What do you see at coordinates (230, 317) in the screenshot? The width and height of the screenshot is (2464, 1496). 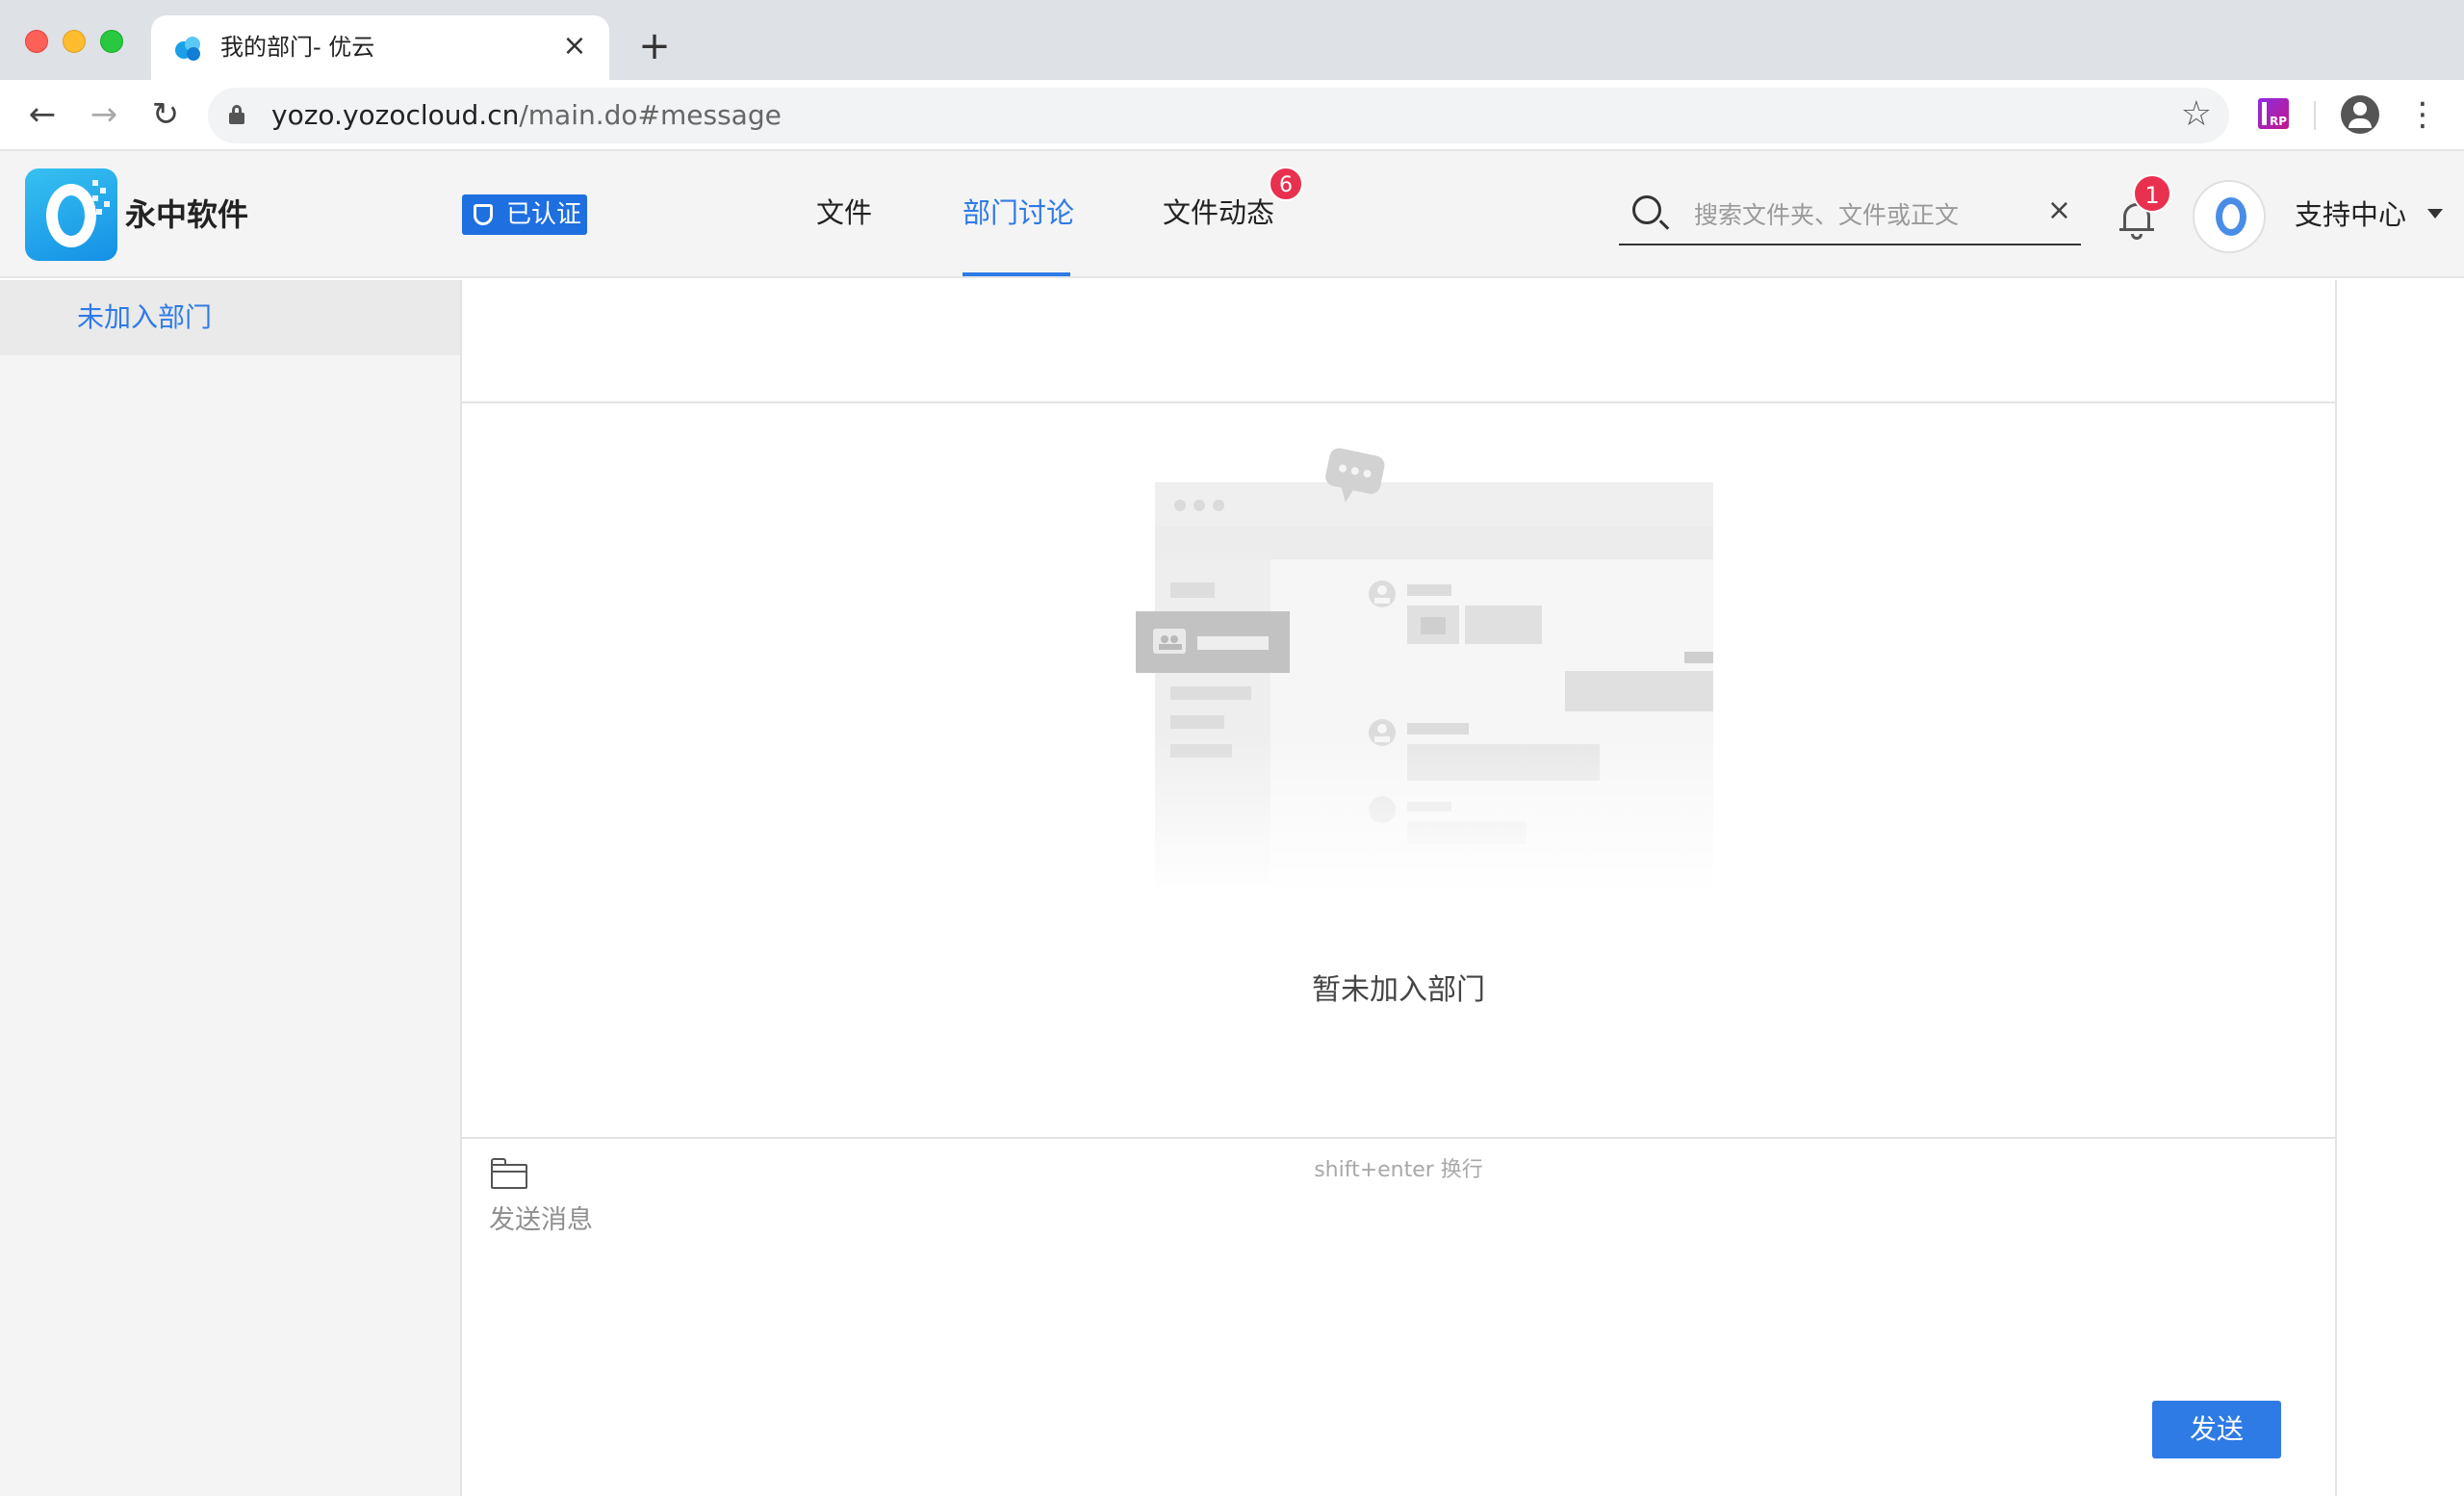 I see `sidebar-item-not-joined: 未加入部门` at bounding box center [230, 317].